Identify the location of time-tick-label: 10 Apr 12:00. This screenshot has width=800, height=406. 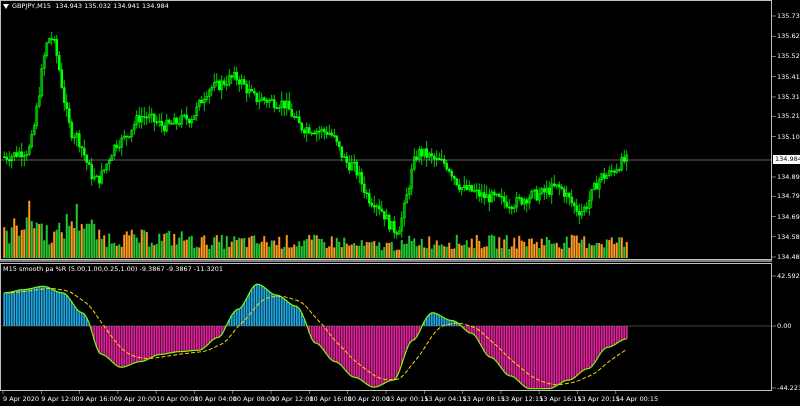
(292, 399).